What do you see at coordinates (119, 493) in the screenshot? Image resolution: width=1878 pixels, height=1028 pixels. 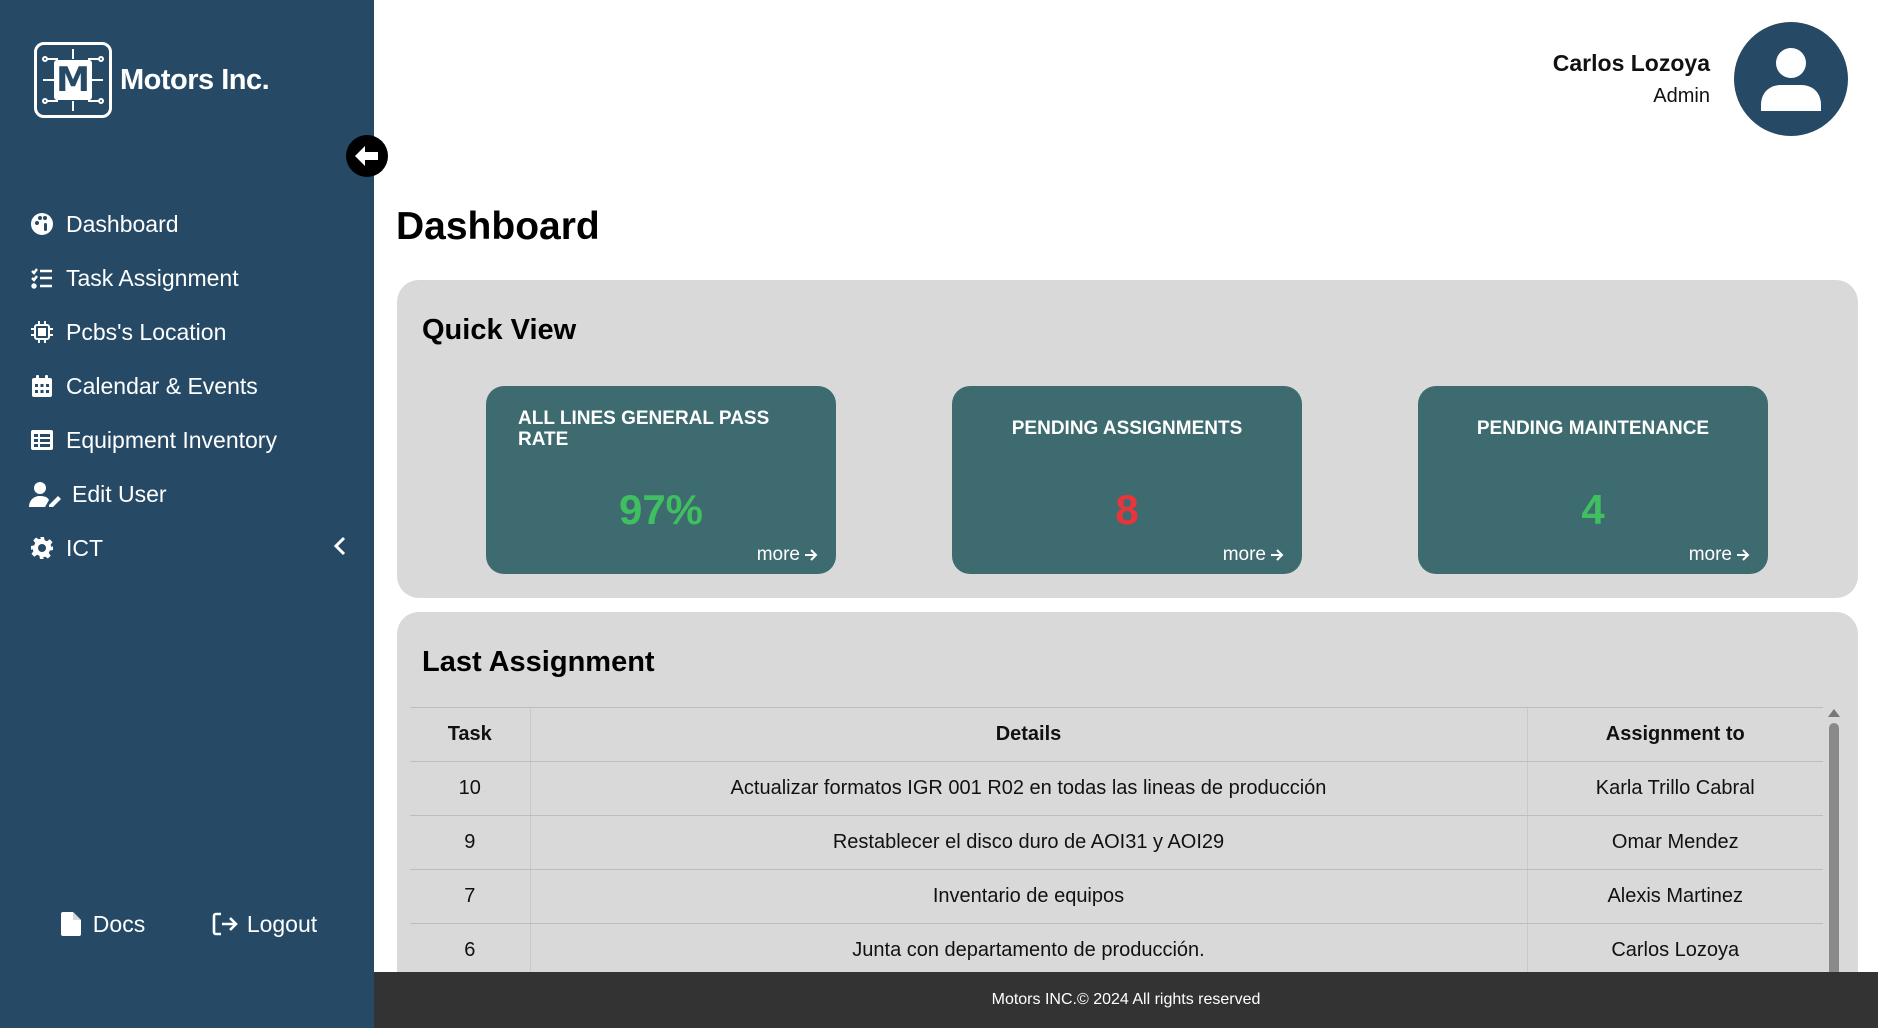 I see `sidebar-item-label: Edit User` at bounding box center [119, 493].